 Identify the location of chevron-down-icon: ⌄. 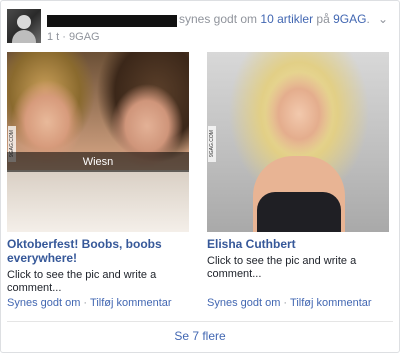
(383, 19).